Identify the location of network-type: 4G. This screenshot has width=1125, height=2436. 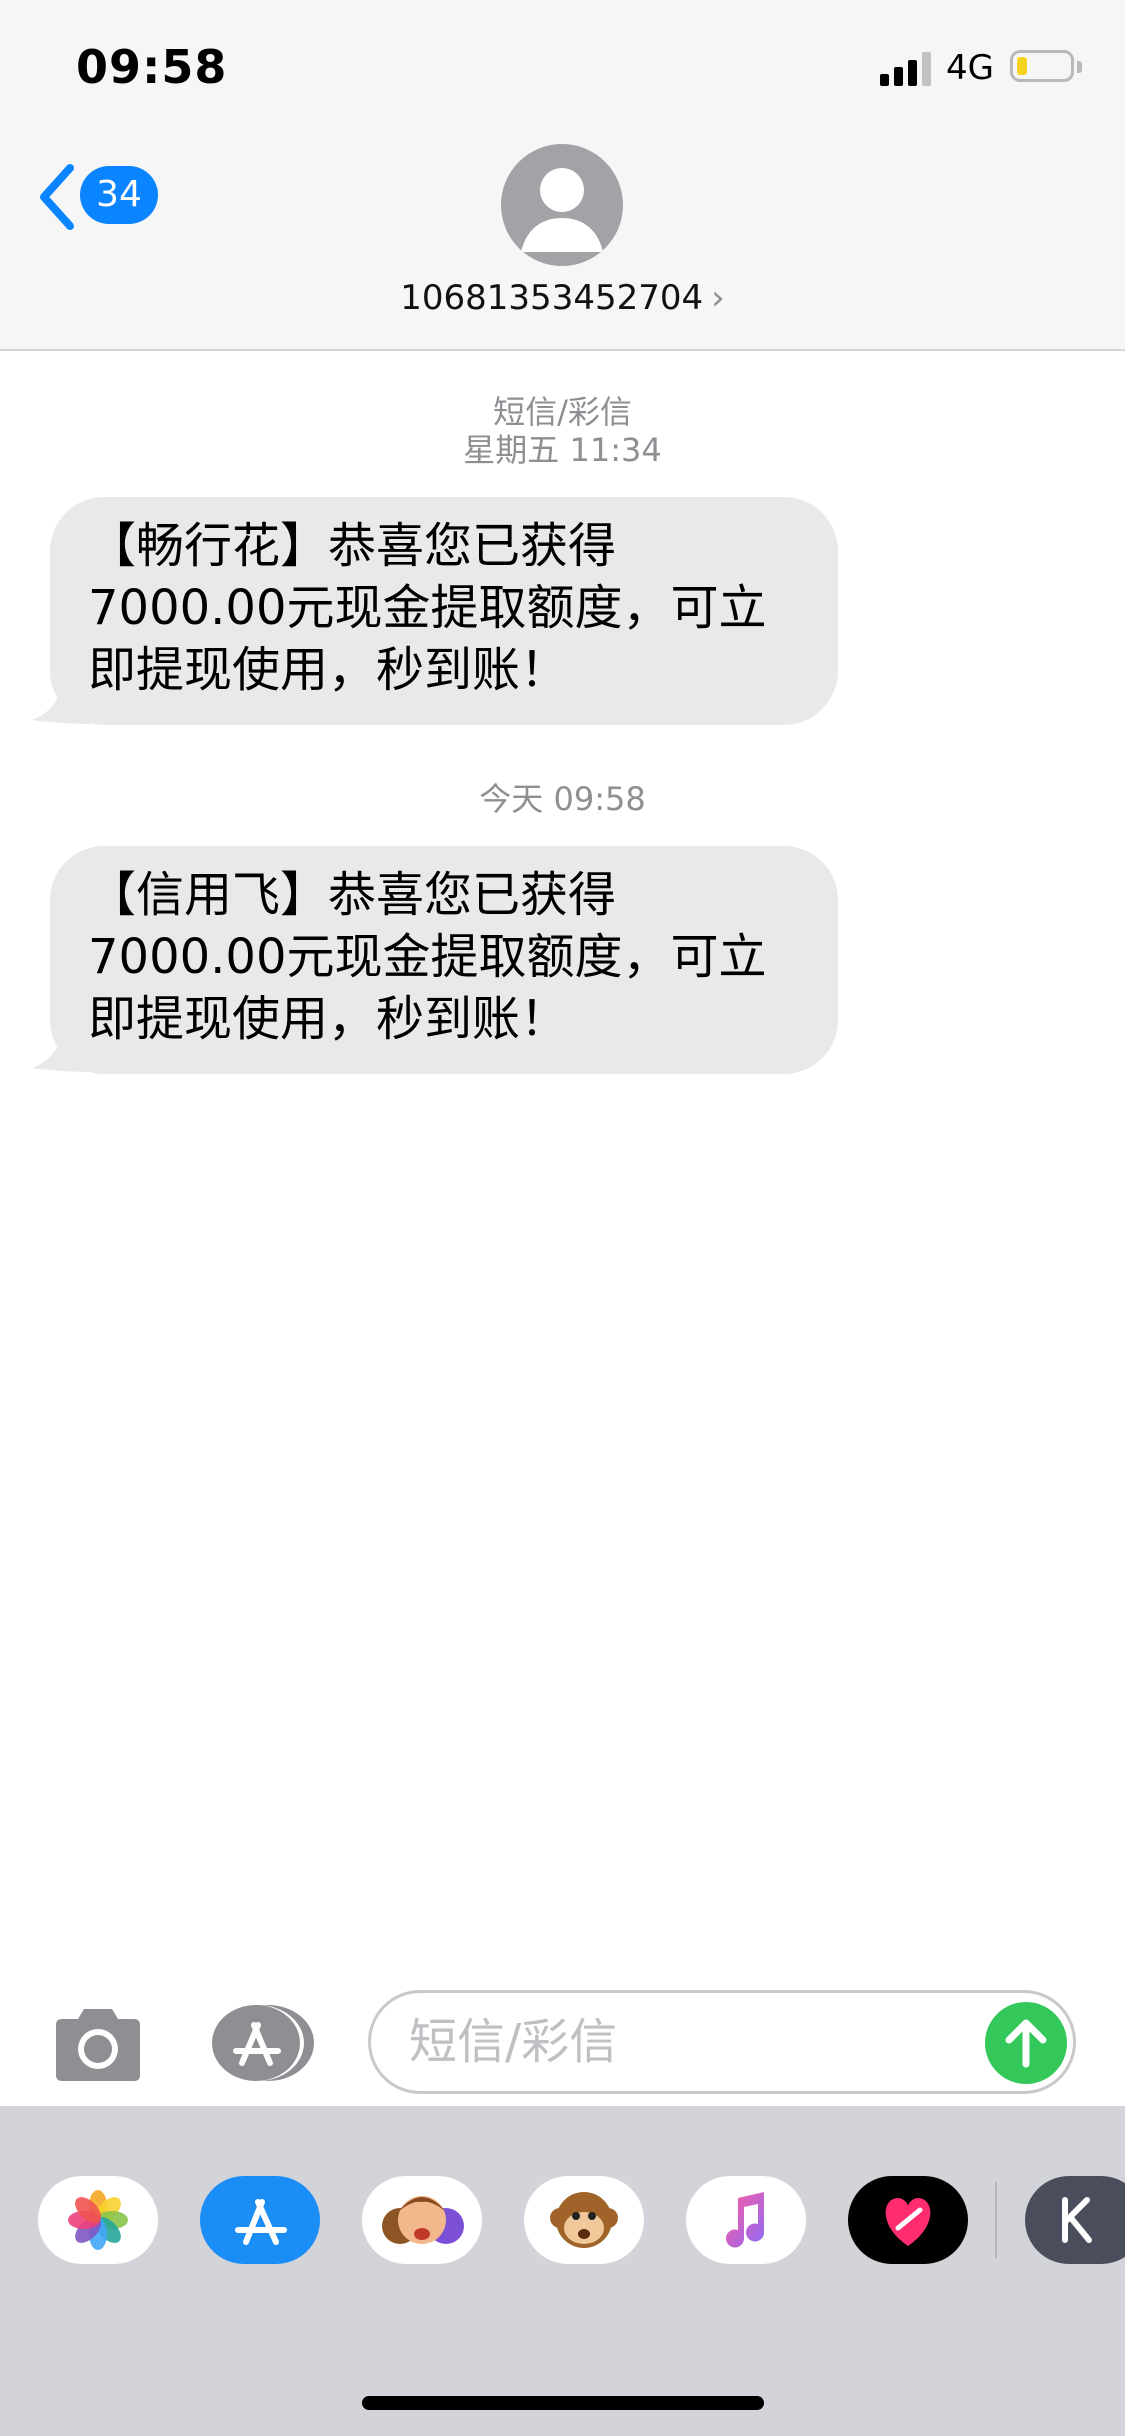
(970, 68).